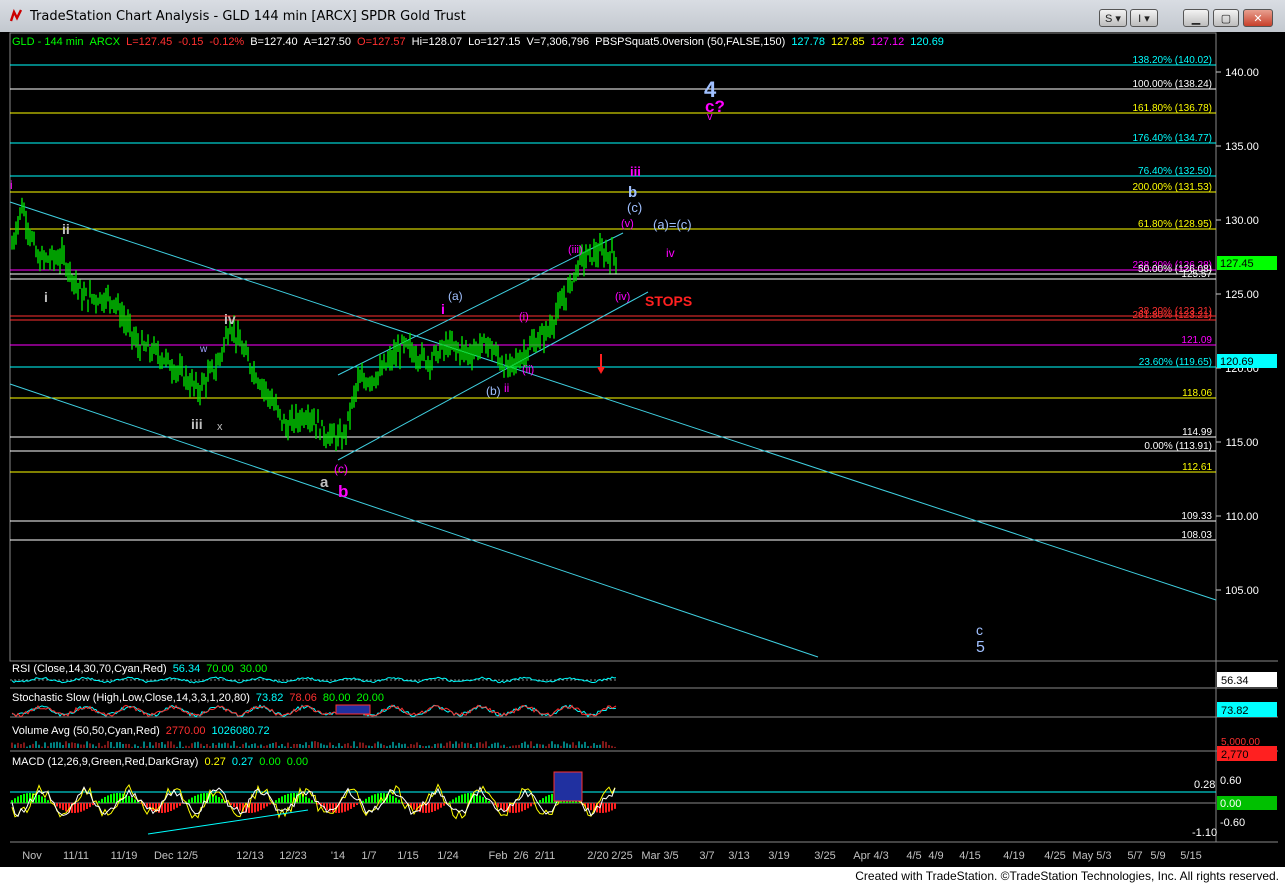  I want to click on date-tick-label: 5/9, so click(1157, 856).